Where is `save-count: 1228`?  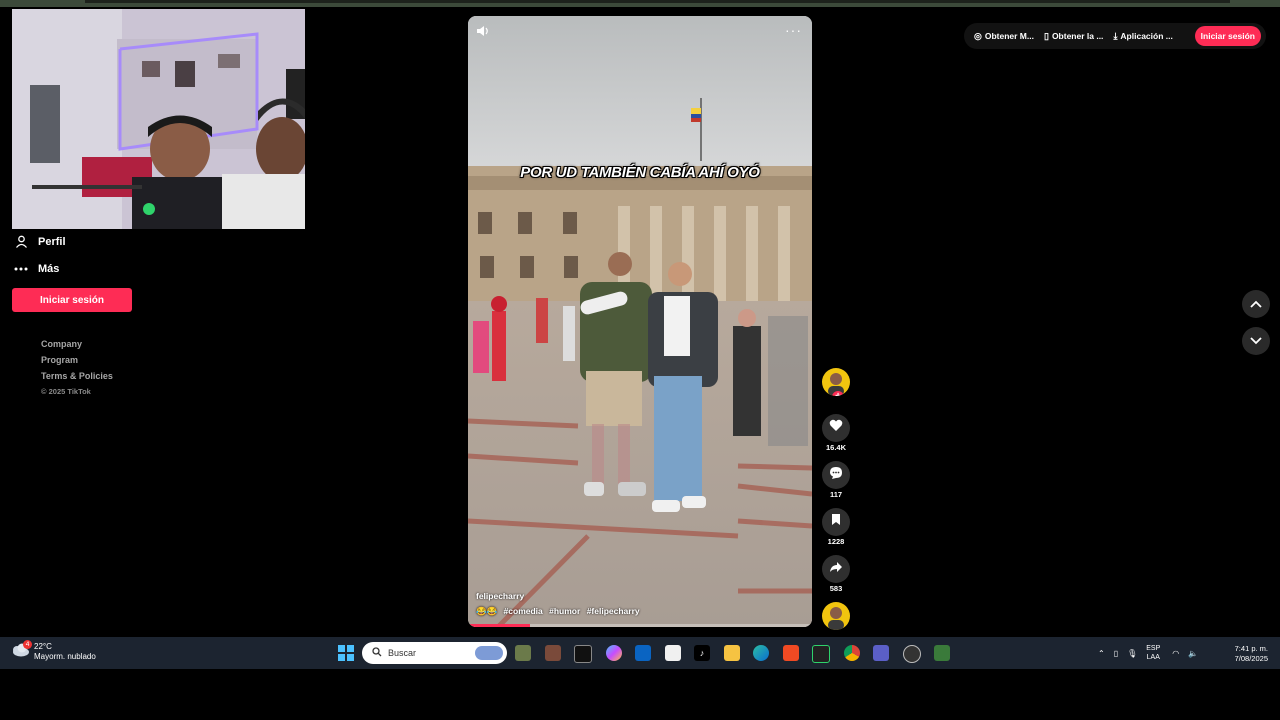
save-count: 1228 is located at coordinates (836, 541).